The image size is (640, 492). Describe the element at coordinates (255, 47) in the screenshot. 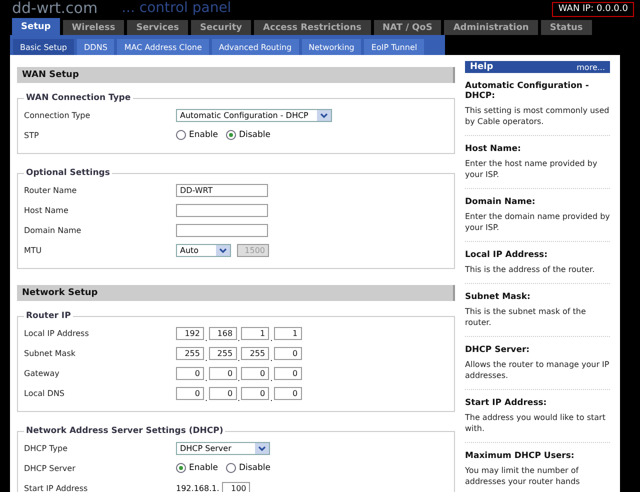

I see `subtab: Advanced Routing` at that location.